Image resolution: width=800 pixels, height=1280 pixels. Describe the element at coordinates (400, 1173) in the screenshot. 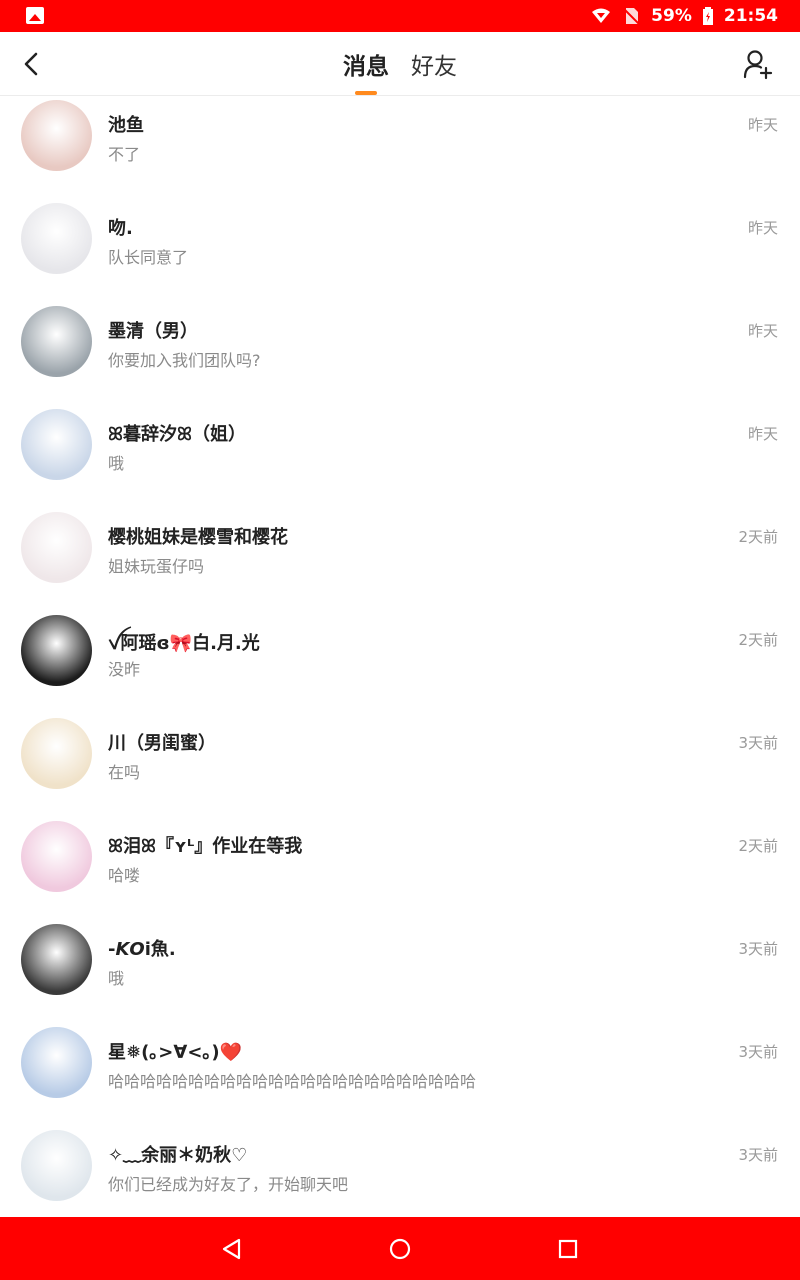

I see `conversation-item: ✧﹏余丽＊奶秋♡ 你们已经成为好友了，开始聊天吧 3天前` at that location.